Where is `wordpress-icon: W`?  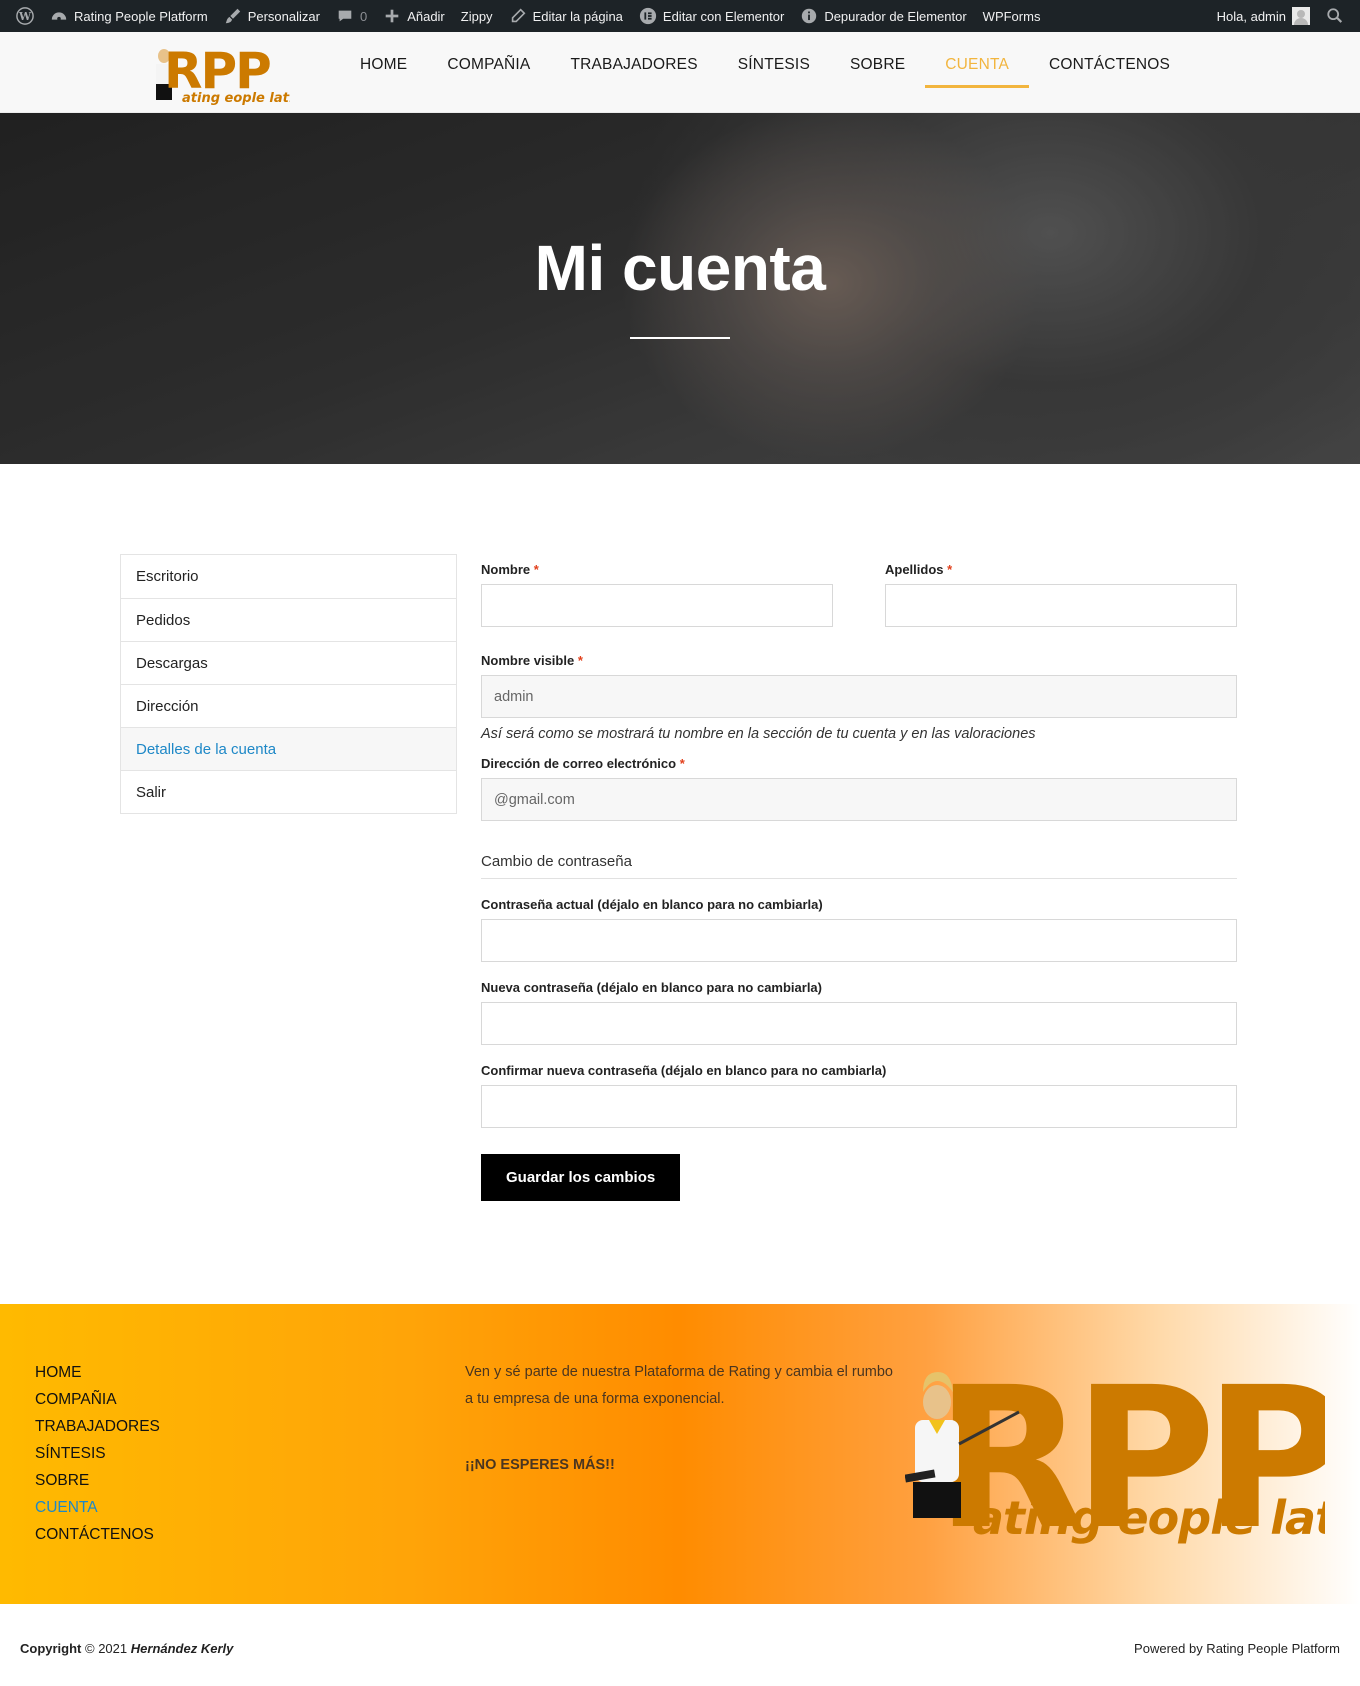 wordpress-icon: W is located at coordinates (25, 16).